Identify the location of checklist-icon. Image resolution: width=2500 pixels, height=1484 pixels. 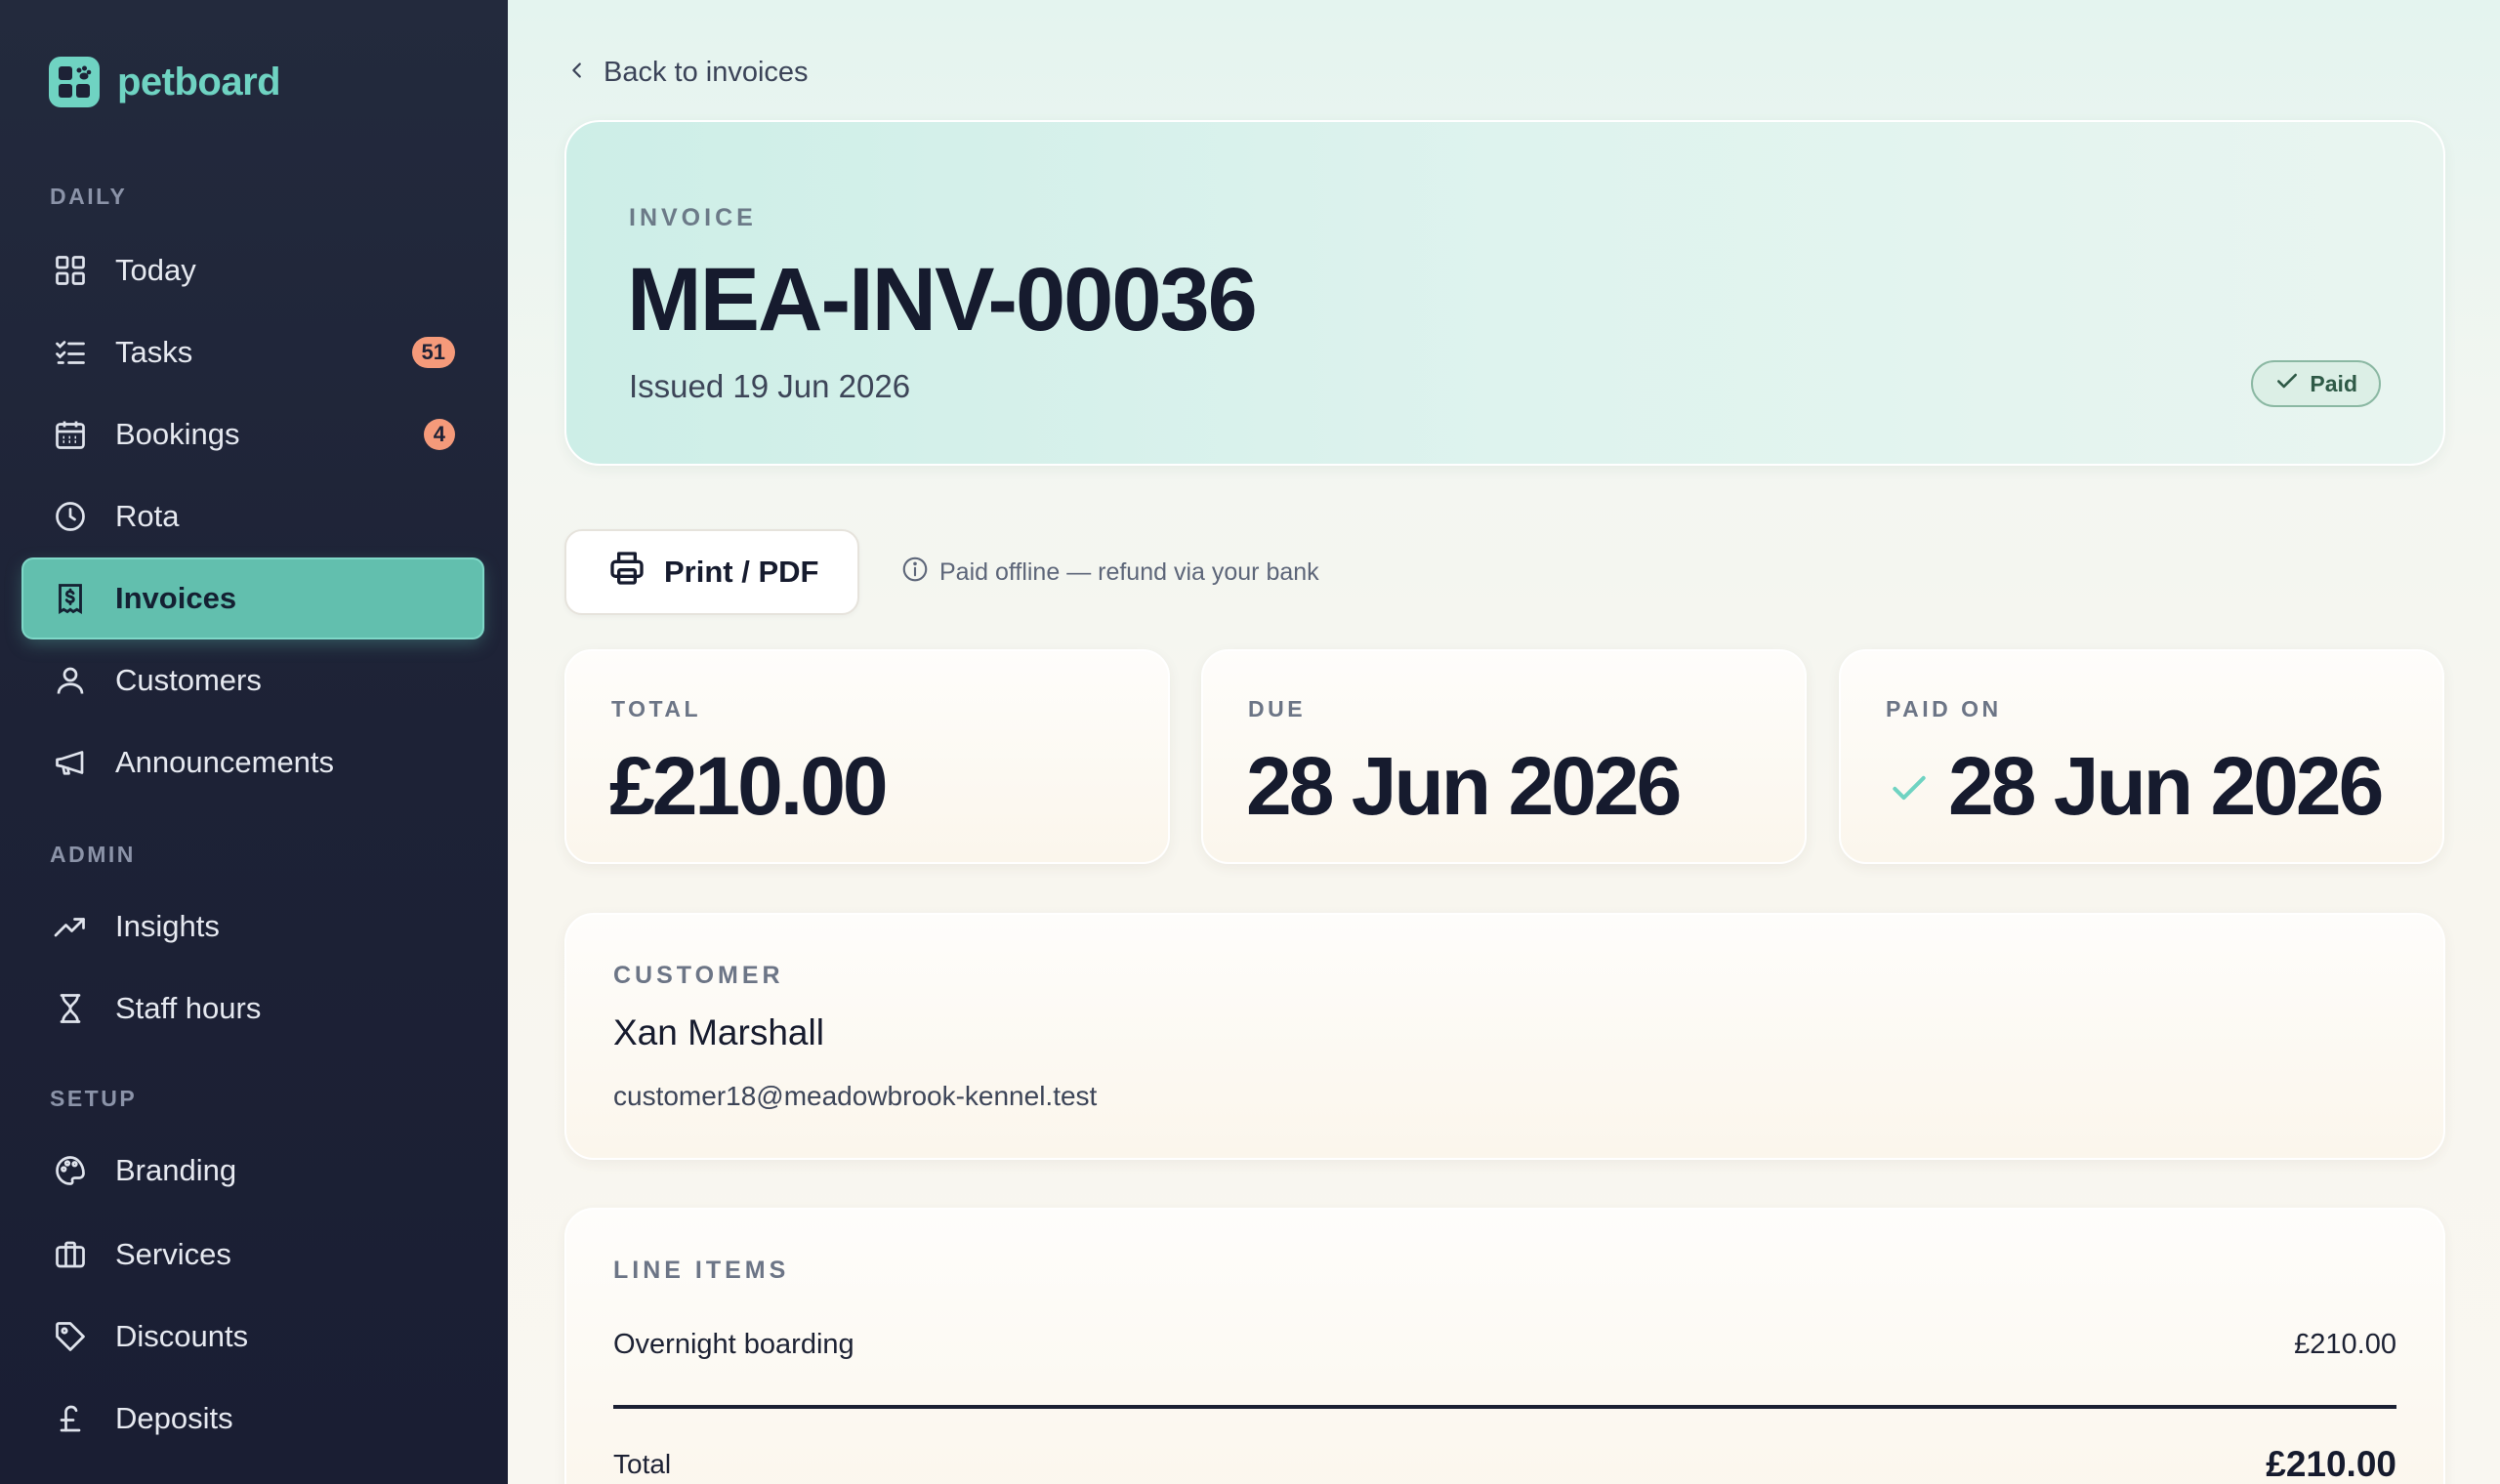
(70, 353).